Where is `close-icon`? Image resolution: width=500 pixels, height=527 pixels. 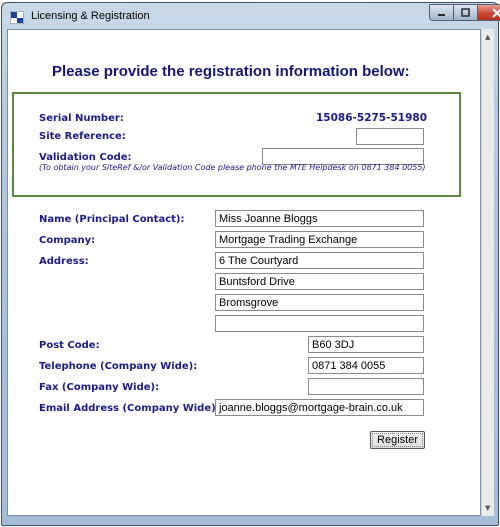 close-icon is located at coordinates (496, 12).